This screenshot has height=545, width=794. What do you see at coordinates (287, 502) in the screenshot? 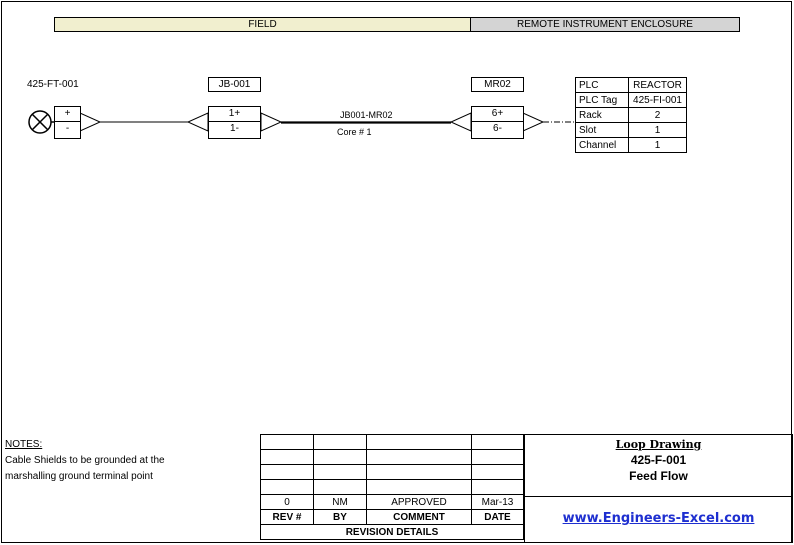
I see `revision-number: 0` at bounding box center [287, 502].